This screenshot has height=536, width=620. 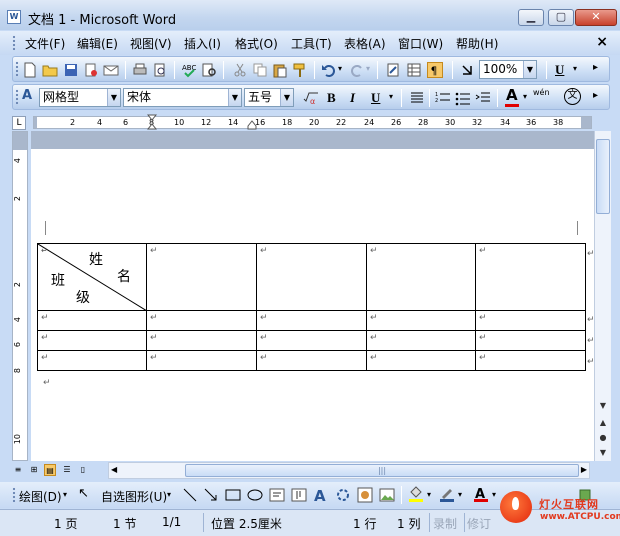 What do you see at coordinates (387, 495) in the screenshot?
I see `insert-picture-icon` at bounding box center [387, 495].